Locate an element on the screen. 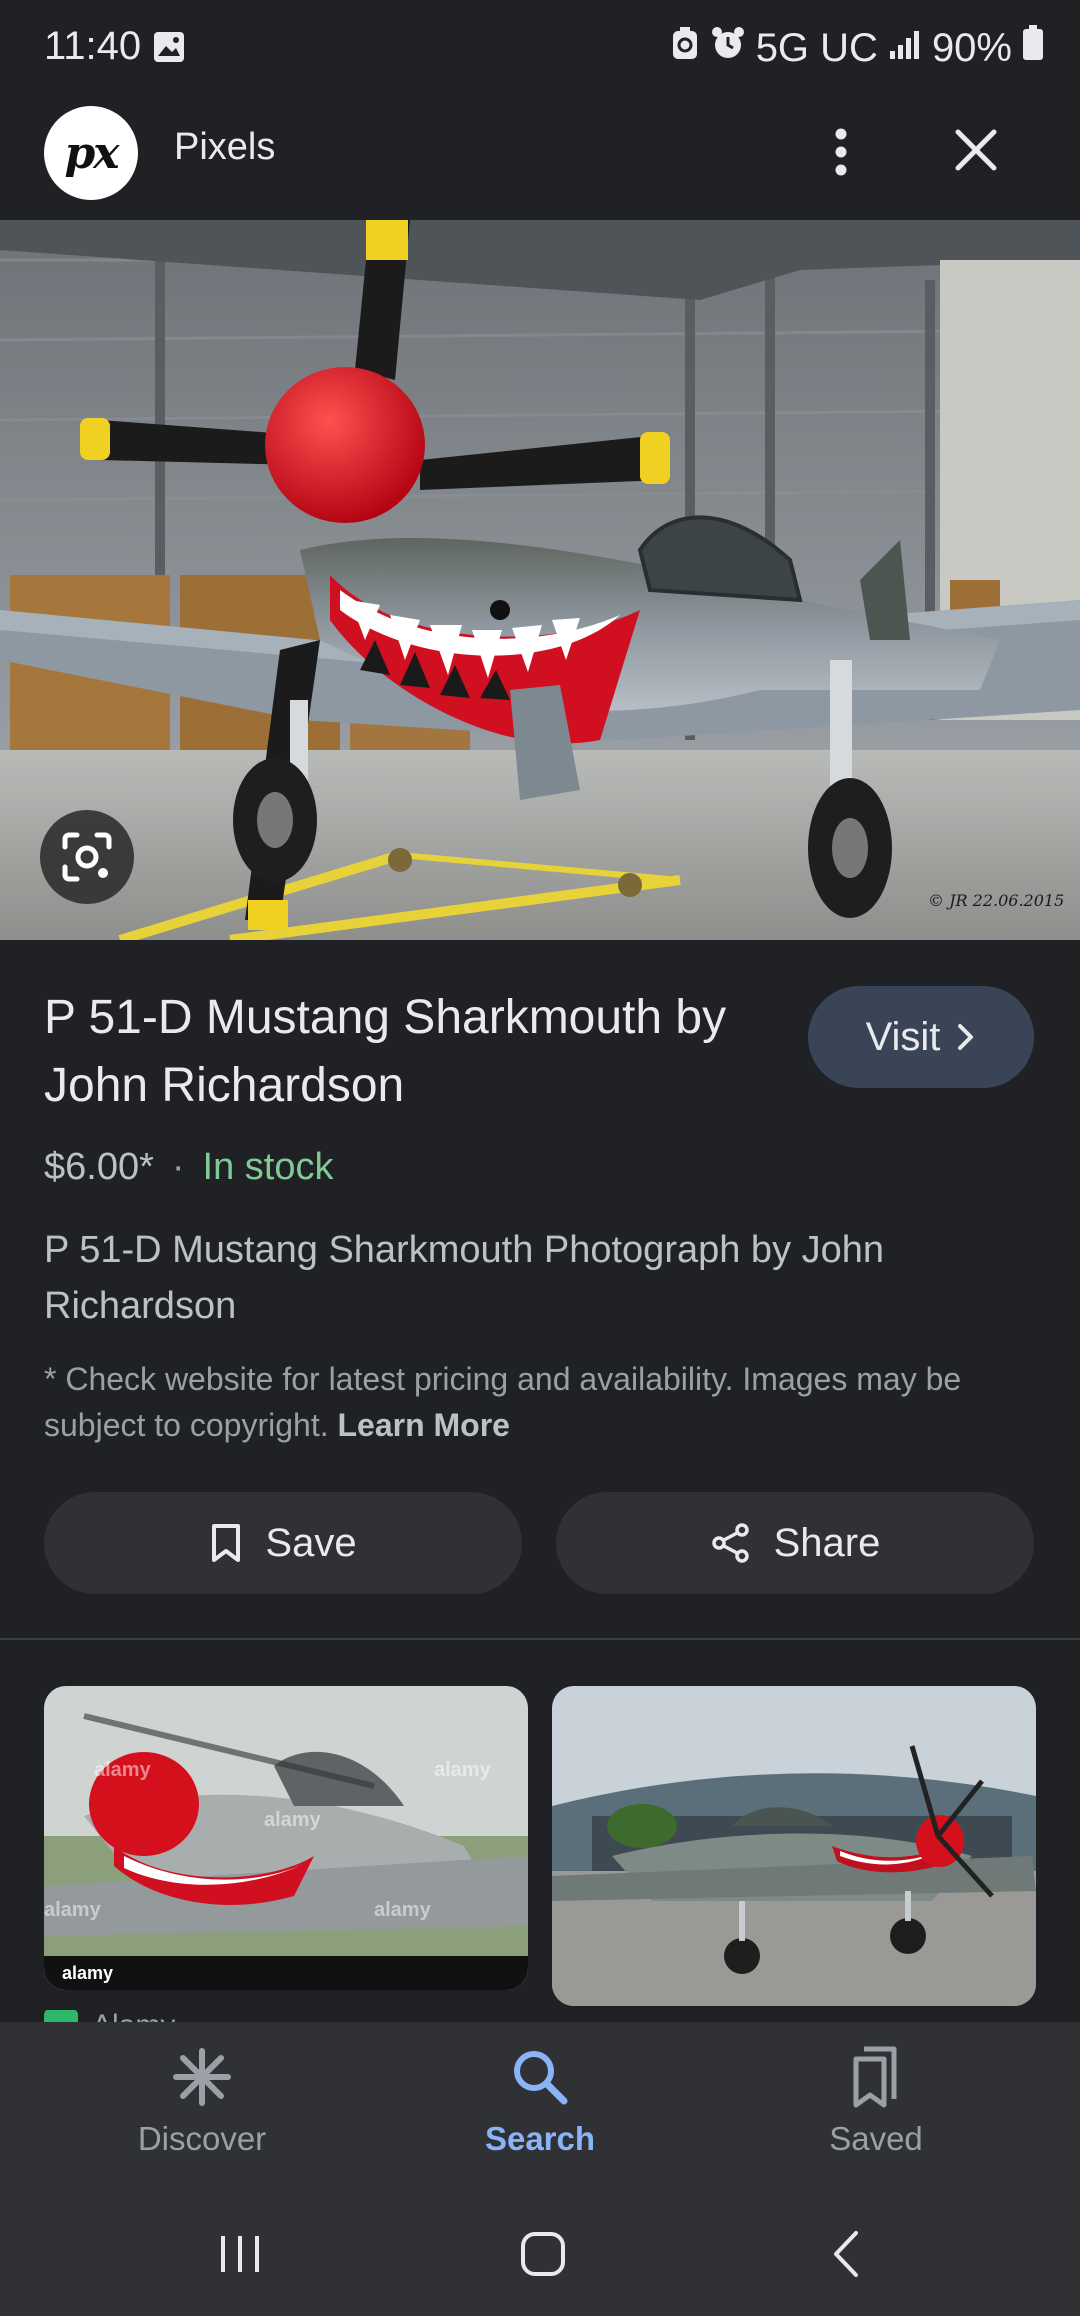 Image resolution: width=1080 pixels, height=2316 pixels. recycle-icon is located at coordinates (685, 48).